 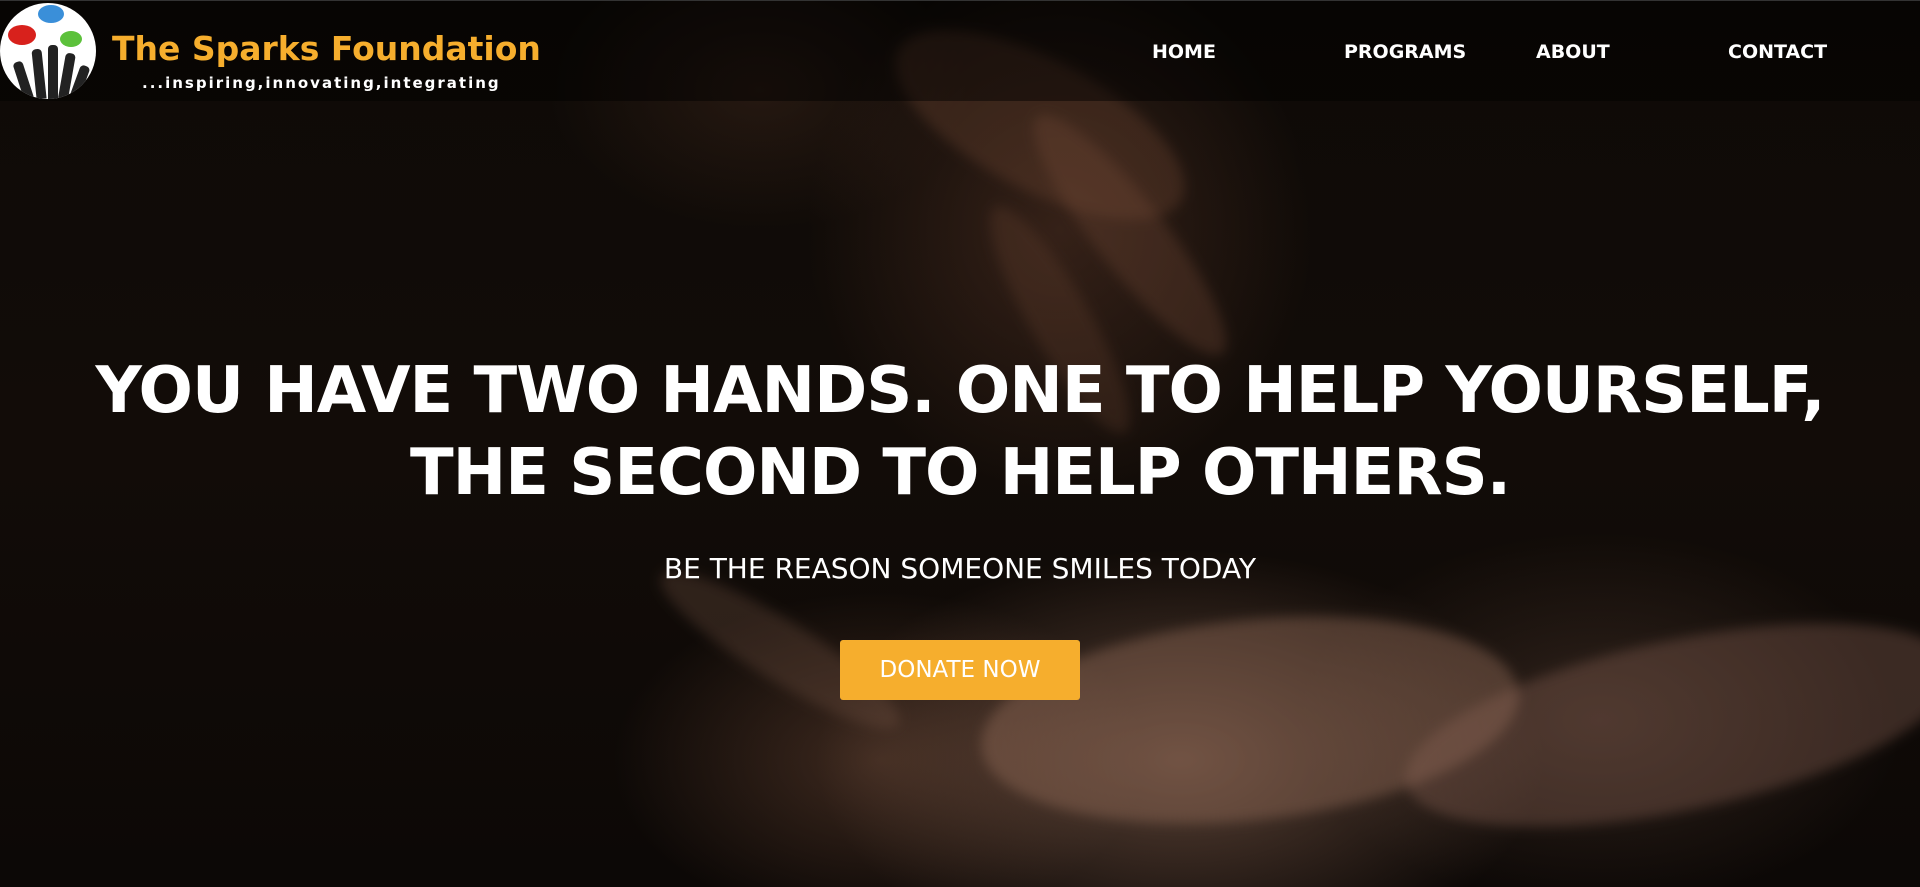 I want to click on logo-icon, so click(x=48, y=51).